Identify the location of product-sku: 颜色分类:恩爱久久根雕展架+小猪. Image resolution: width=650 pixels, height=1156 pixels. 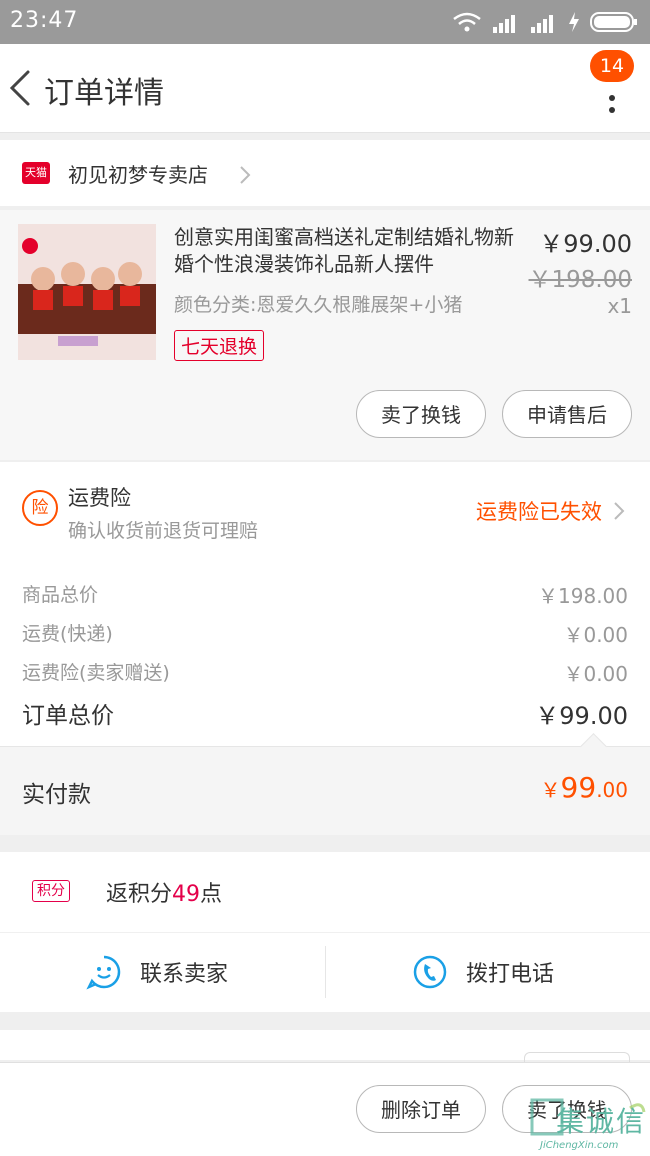
(318, 305).